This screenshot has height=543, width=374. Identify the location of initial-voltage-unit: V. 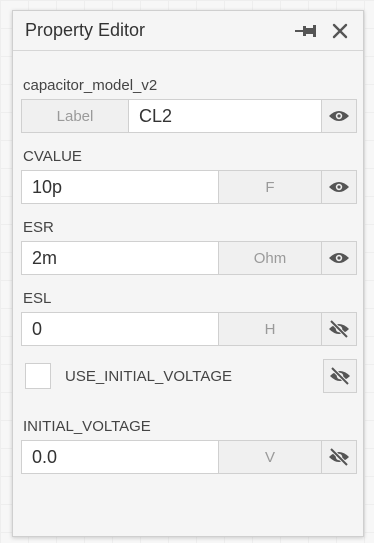
(270, 457).